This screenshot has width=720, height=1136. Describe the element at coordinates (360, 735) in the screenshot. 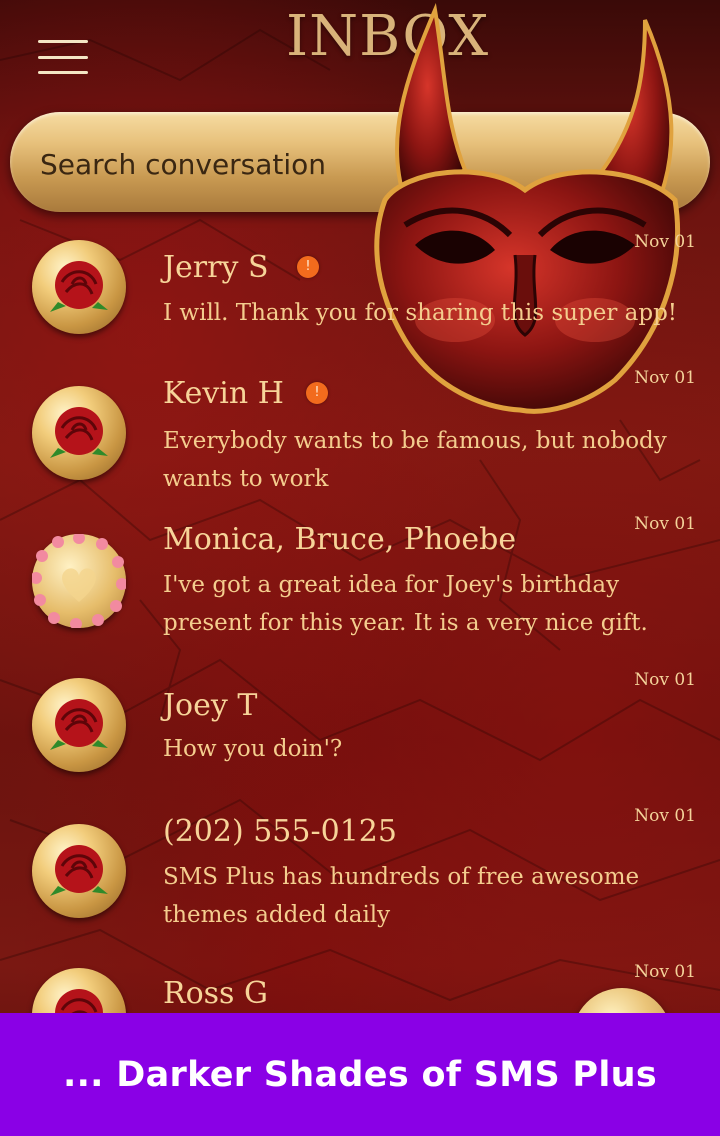

I see `conversation-item-joey-t: Joey T Nov 01 How you doin'?` at that location.